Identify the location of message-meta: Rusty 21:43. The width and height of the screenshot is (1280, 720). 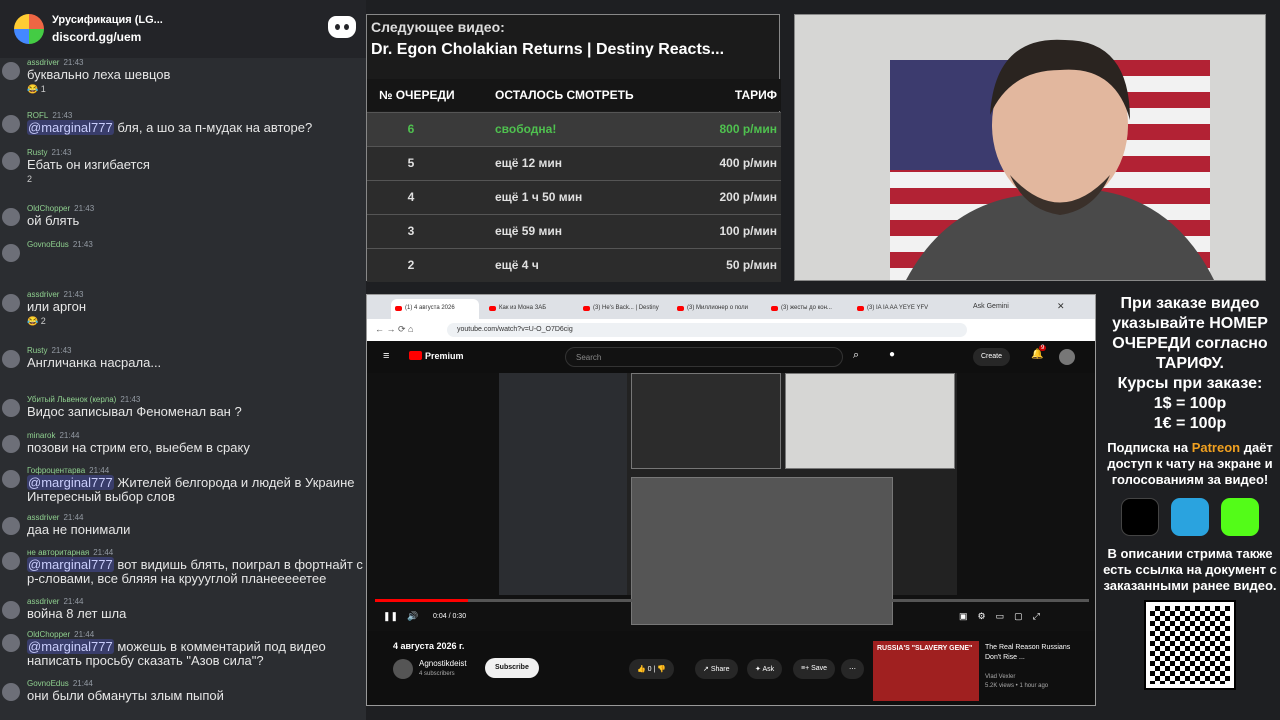
(49, 152).